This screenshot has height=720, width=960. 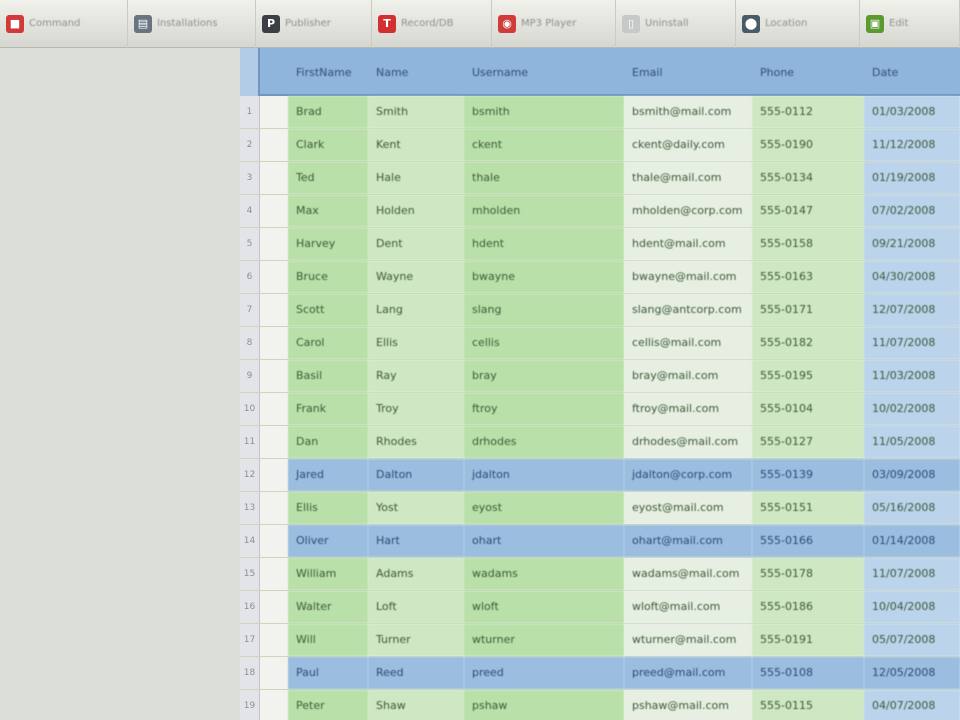 What do you see at coordinates (808, 475) in the screenshot?
I see `table-cell: 555-0139` at bounding box center [808, 475].